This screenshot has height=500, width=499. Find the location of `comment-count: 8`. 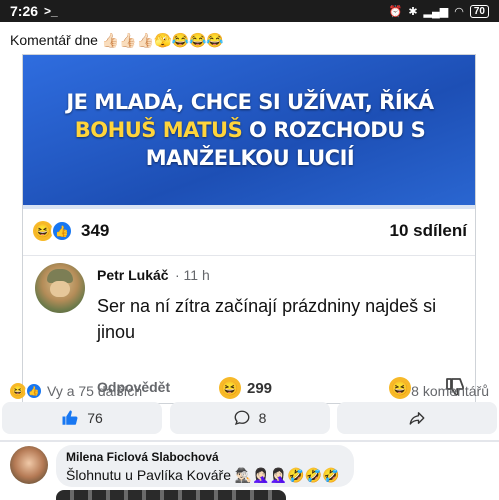

comment-count: 8 is located at coordinates (262, 418).